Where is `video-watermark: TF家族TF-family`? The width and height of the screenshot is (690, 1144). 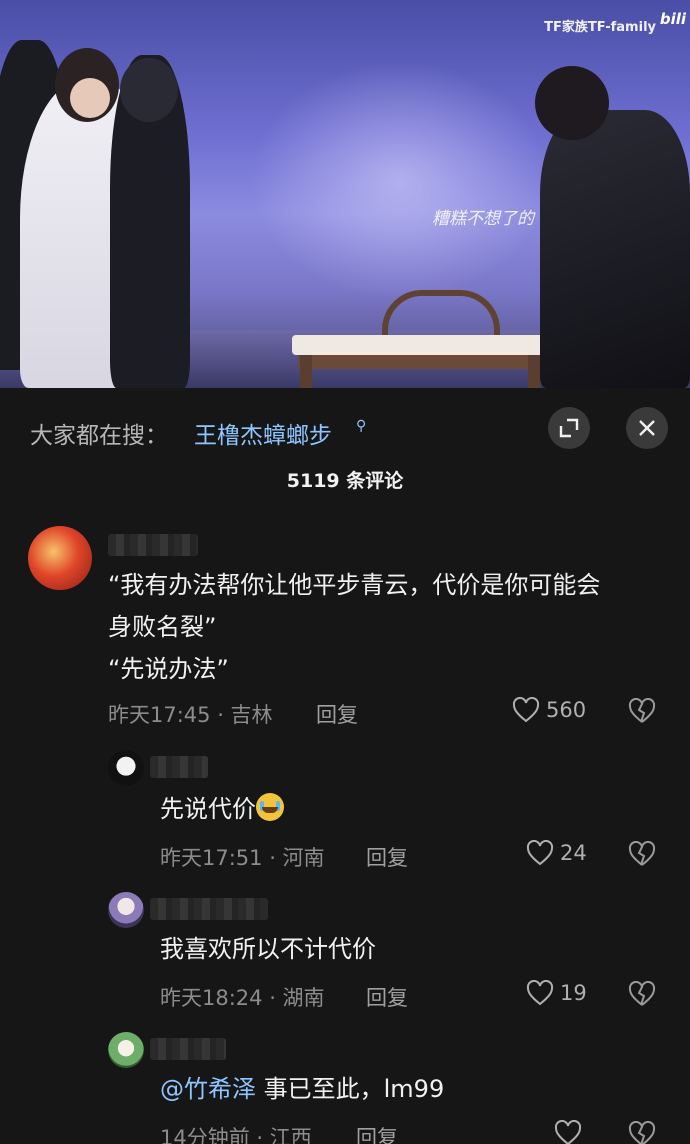 video-watermark: TF家族TF-family is located at coordinates (600, 27).